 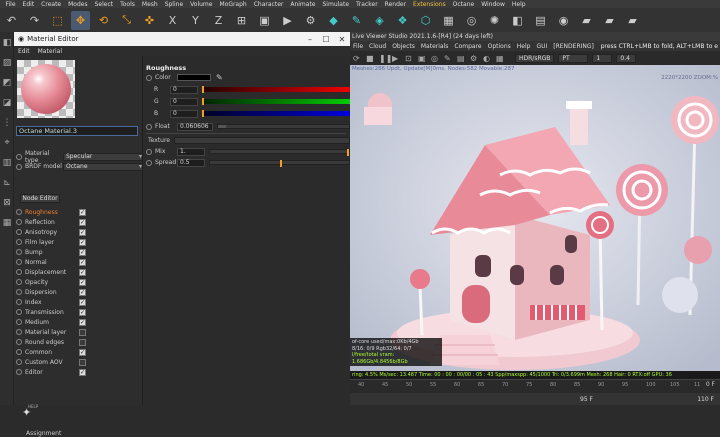 I want to click on viewer-menu-item: Compare, so click(x=467, y=46).